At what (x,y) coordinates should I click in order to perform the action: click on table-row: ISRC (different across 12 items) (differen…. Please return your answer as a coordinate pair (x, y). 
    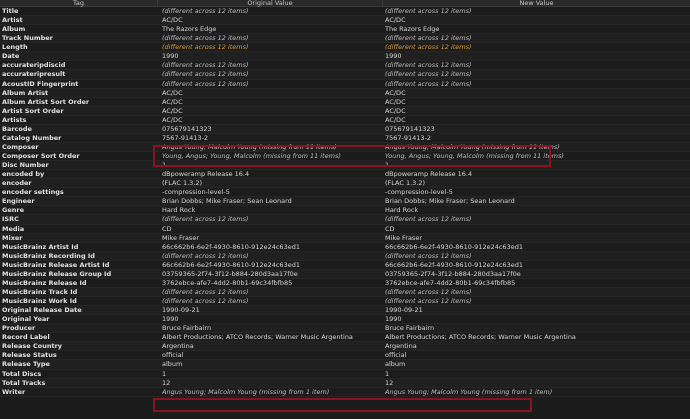
    Looking at the image, I should click on (345, 220).